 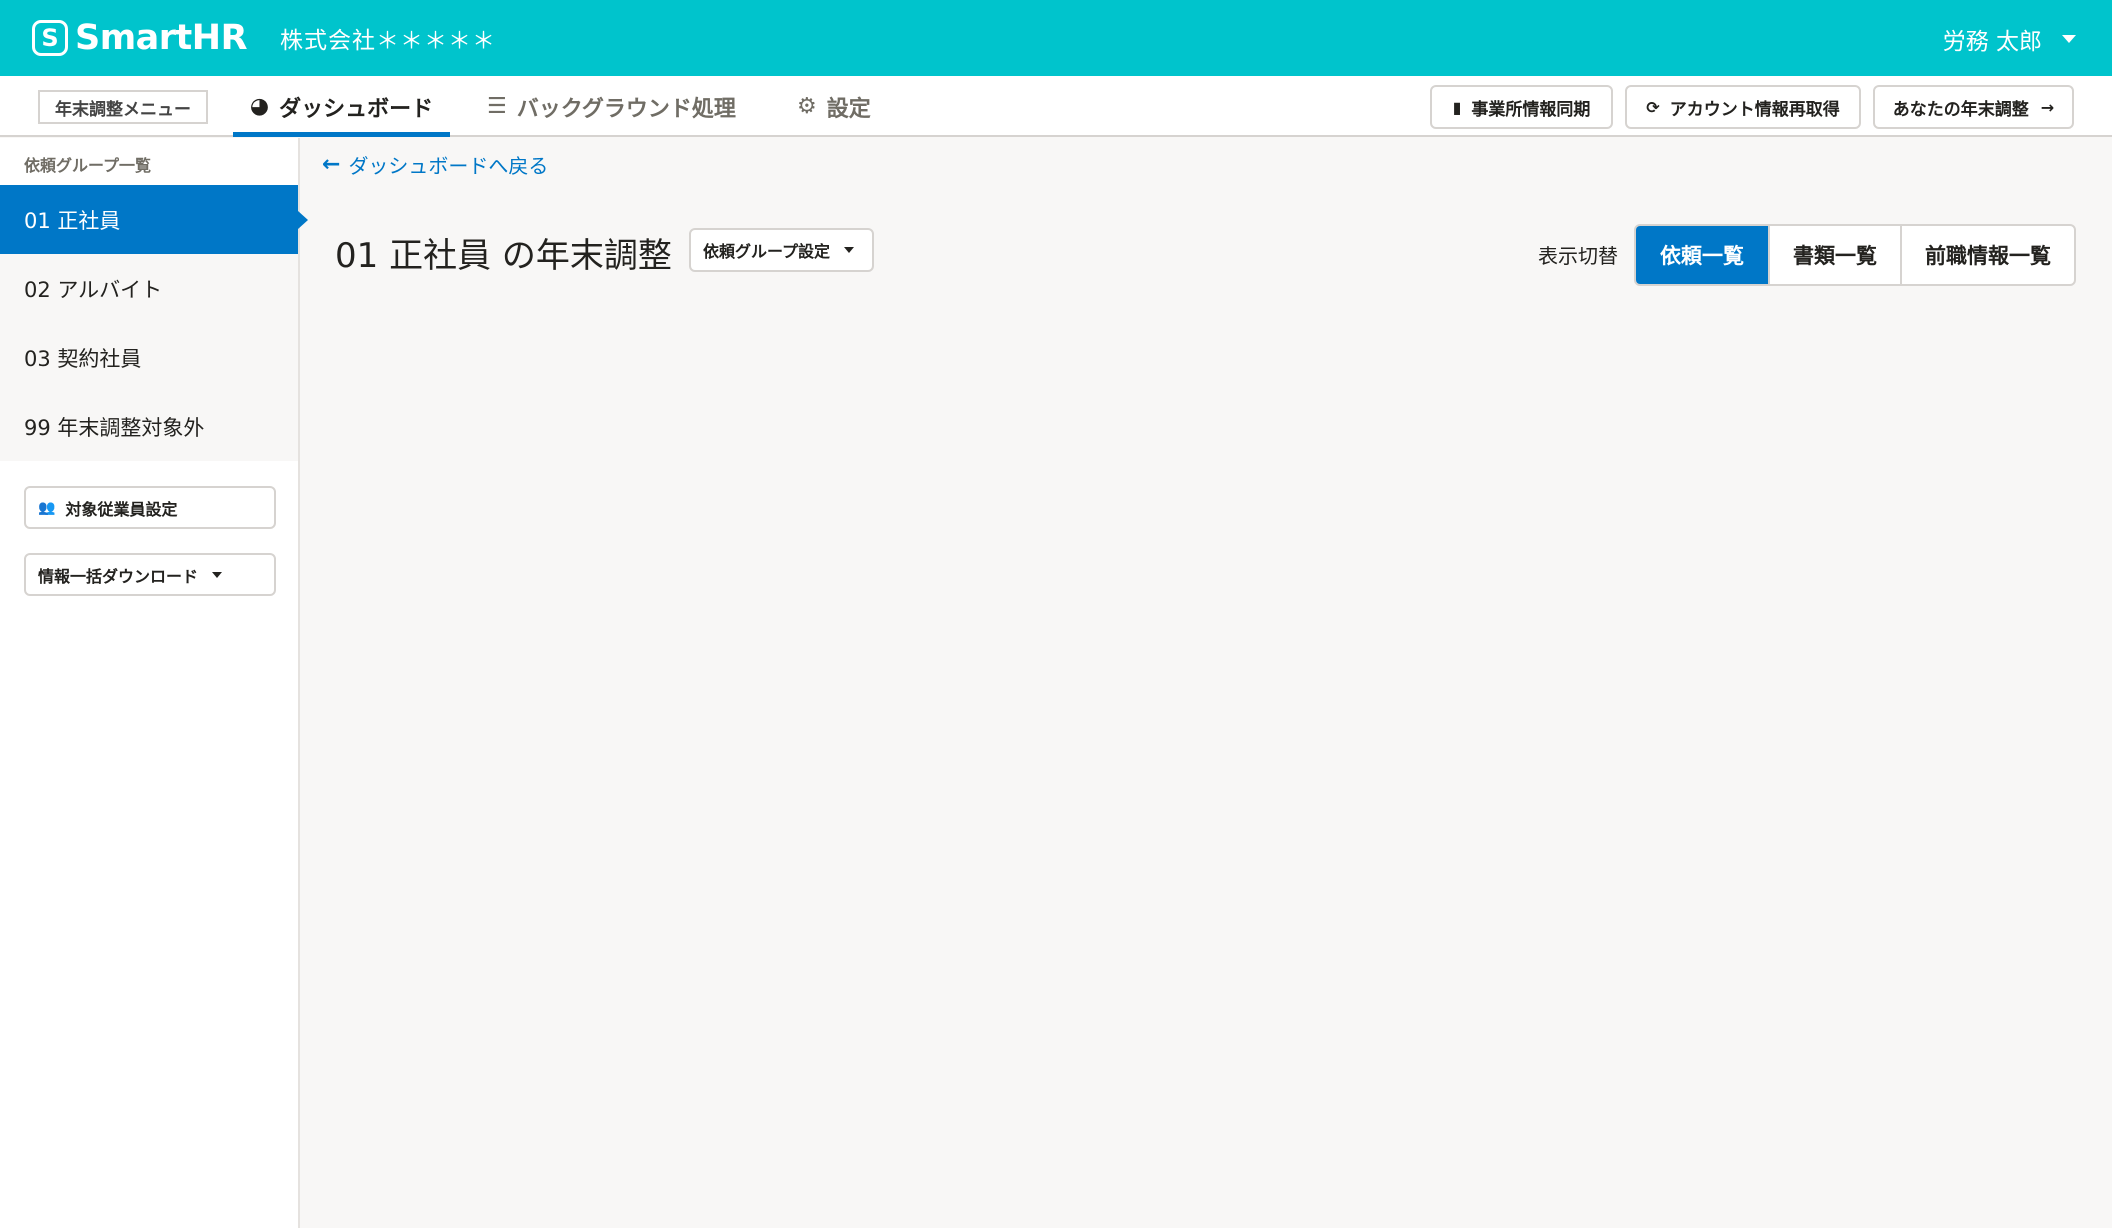 What do you see at coordinates (83, 358) in the screenshot?
I see `group-item-label: 03 契約社員` at bounding box center [83, 358].